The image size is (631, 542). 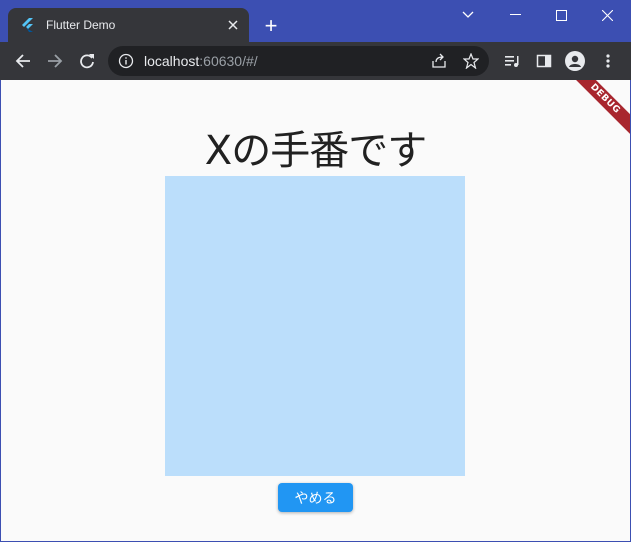 What do you see at coordinates (315, 497) in the screenshot?
I see `quit-button: やめる` at bounding box center [315, 497].